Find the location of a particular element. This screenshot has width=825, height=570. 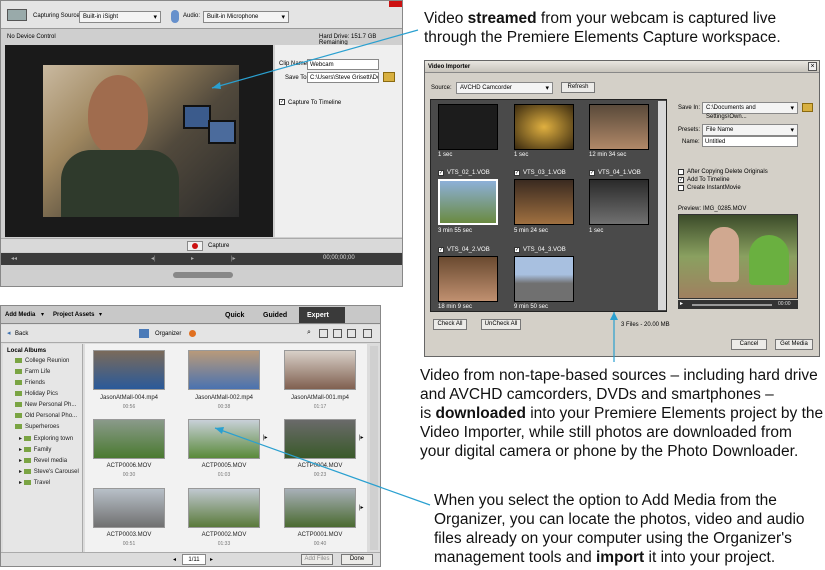

importer-pointer-arrowhead is located at coordinates (614, 316).